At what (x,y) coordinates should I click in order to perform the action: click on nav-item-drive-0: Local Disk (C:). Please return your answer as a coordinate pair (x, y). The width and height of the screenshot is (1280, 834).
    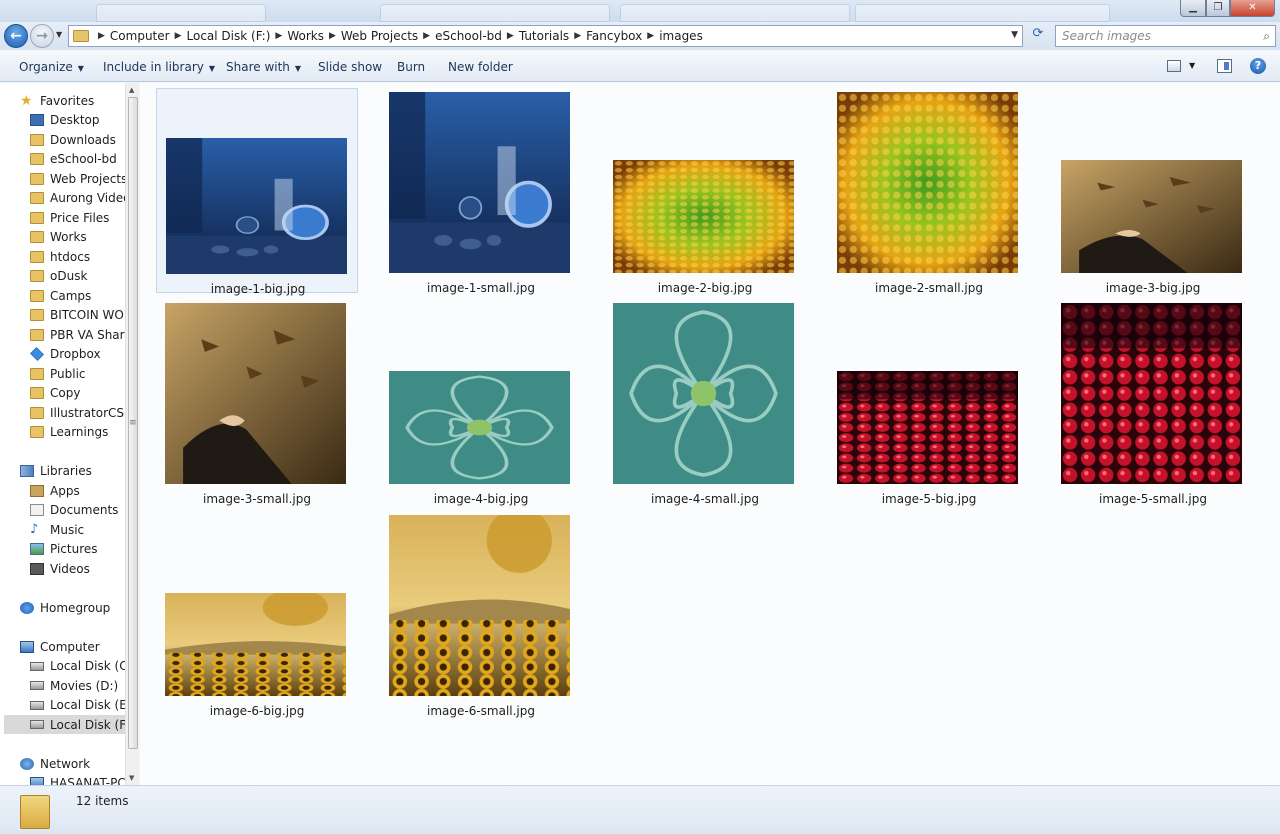
    Looking at the image, I should click on (83, 666).